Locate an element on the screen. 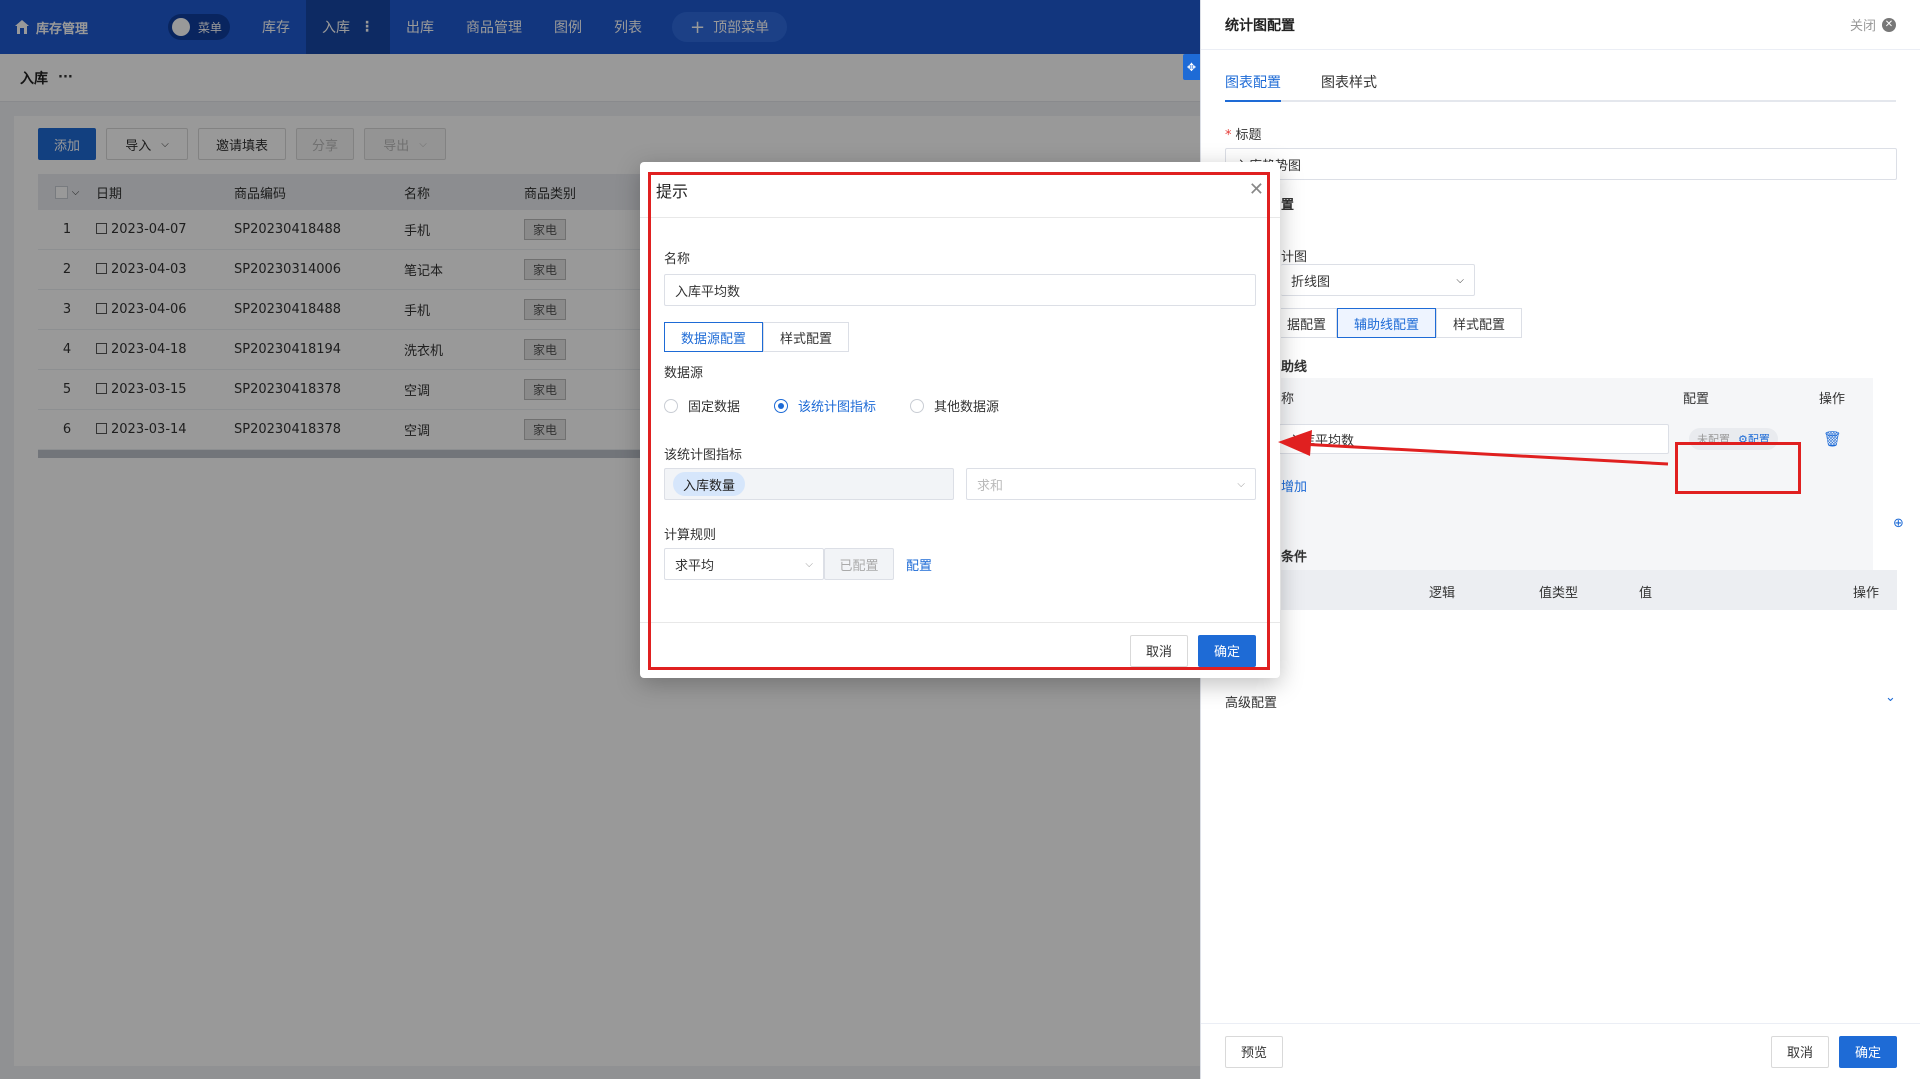 The height and width of the screenshot is (1079, 1920). chart-type-label: 计图 is located at coordinates (1294, 257).